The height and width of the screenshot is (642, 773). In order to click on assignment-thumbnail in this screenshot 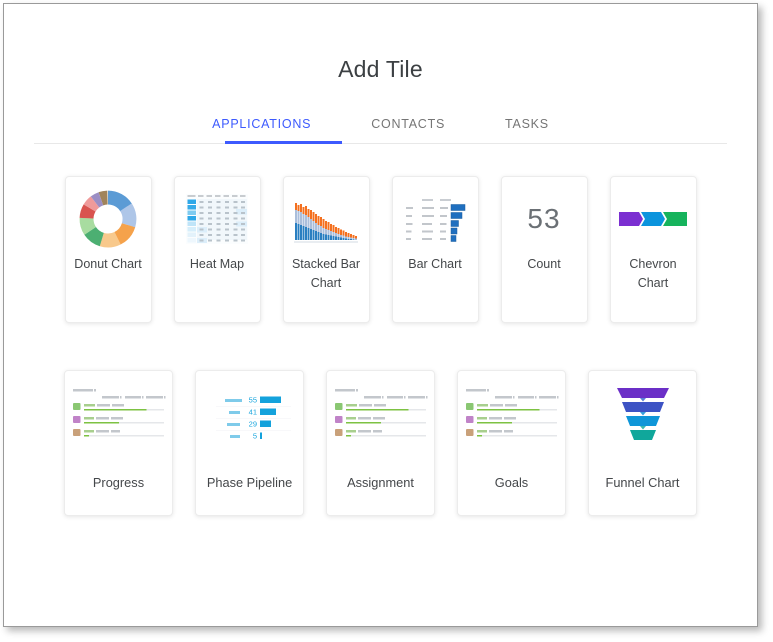, I will do `click(380, 414)`.